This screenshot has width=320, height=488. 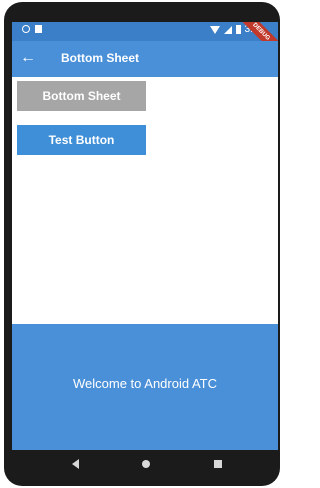 I want to click on system-nav-bar, so click(x=145, y=465).